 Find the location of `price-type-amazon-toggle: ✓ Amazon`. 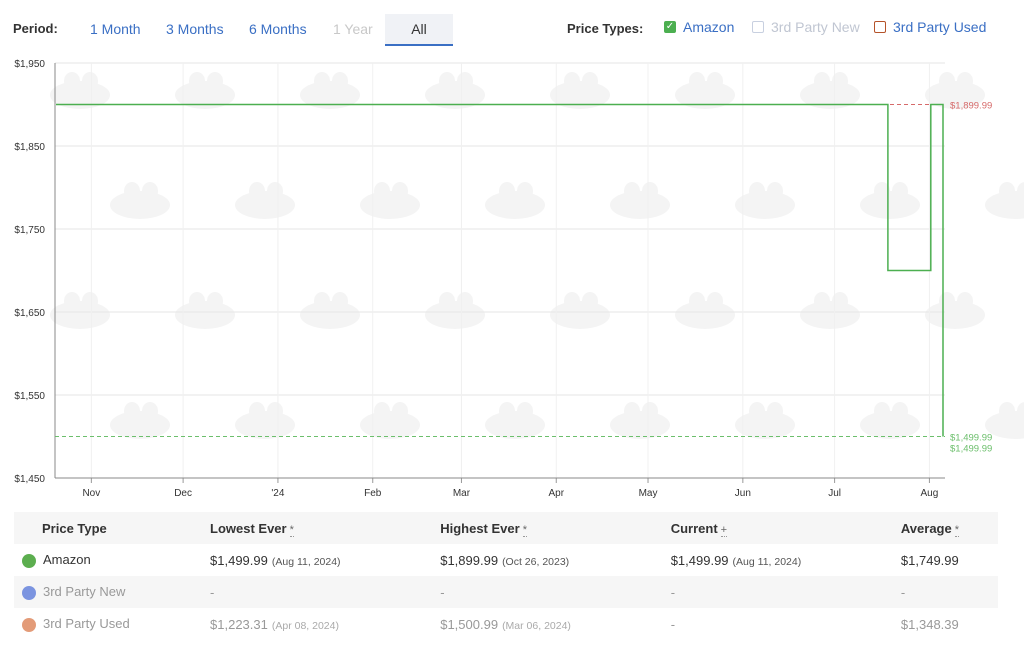

price-type-amazon-toggle: ✓ Amazon is located at coordinates (699, 27).